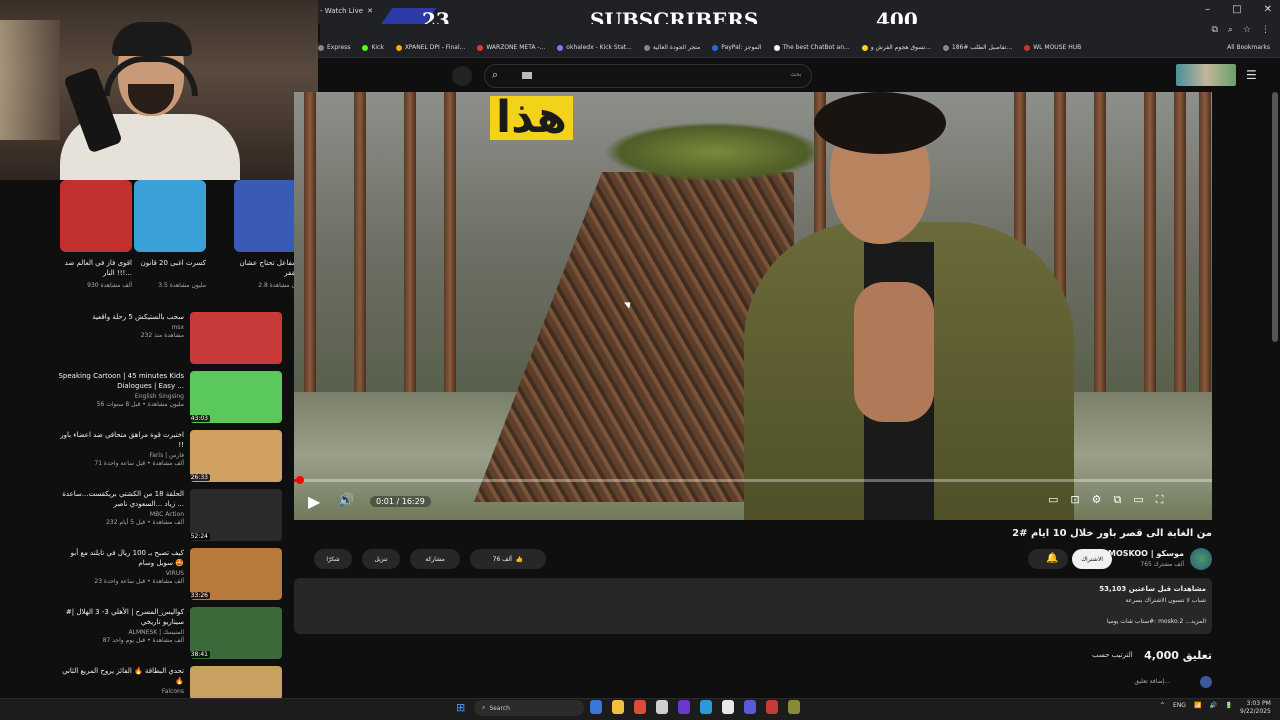 The height and width of the screenshot is (720, 1280). I want to click on autoplay-toggle-icon: ▭, so click(1053, 500).